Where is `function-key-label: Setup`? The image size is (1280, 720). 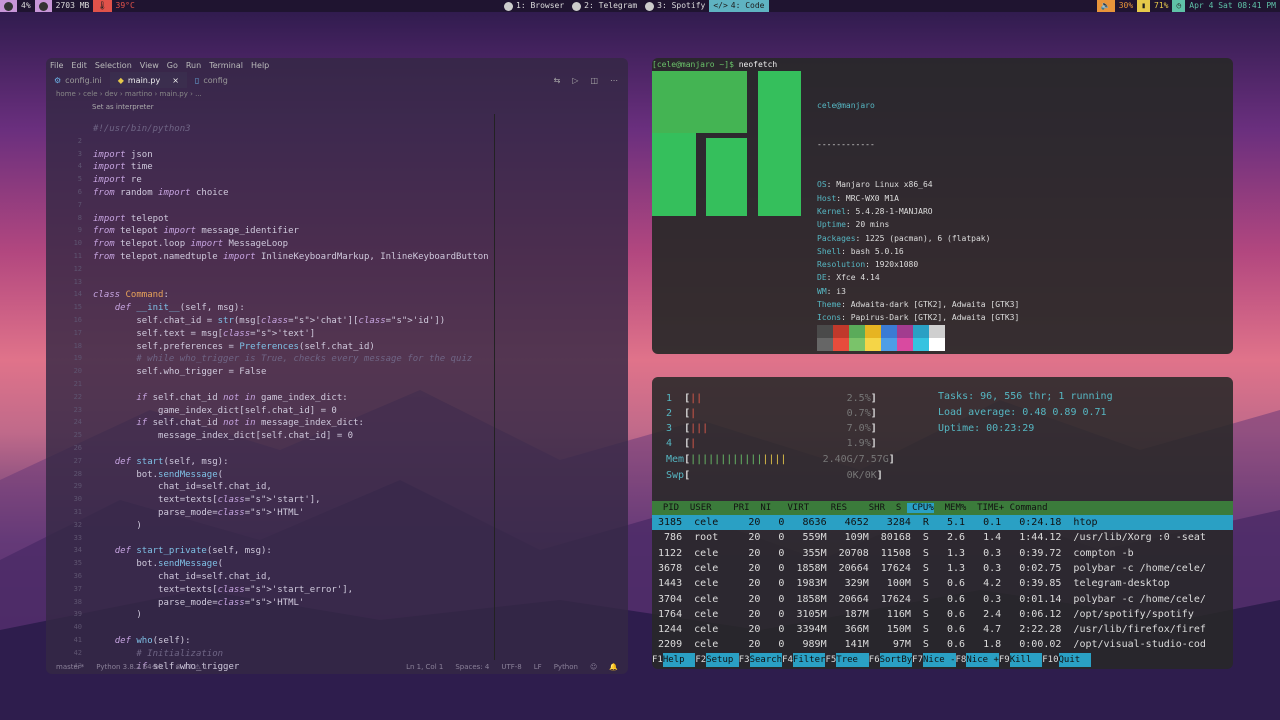
function-key-label: Setup is located at coordinates (722, 660).